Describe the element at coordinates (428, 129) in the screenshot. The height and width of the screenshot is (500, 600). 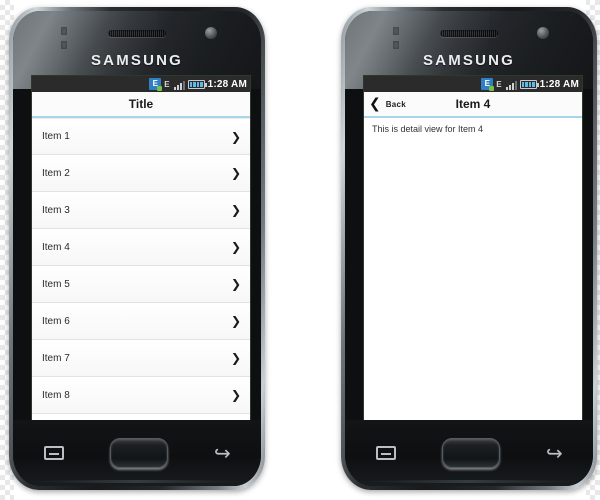
I see `detail-text: This is detail view for Item 4` at that location.